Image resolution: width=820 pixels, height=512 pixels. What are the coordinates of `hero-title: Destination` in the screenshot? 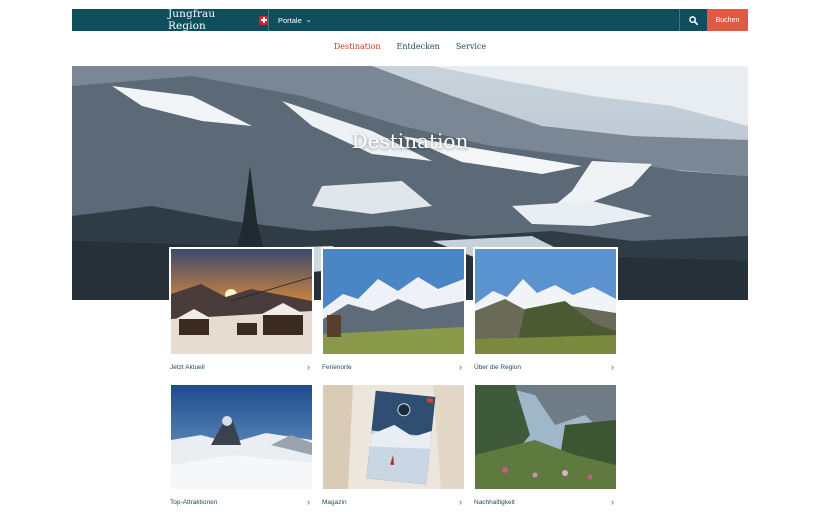 It's located at (410, 141).